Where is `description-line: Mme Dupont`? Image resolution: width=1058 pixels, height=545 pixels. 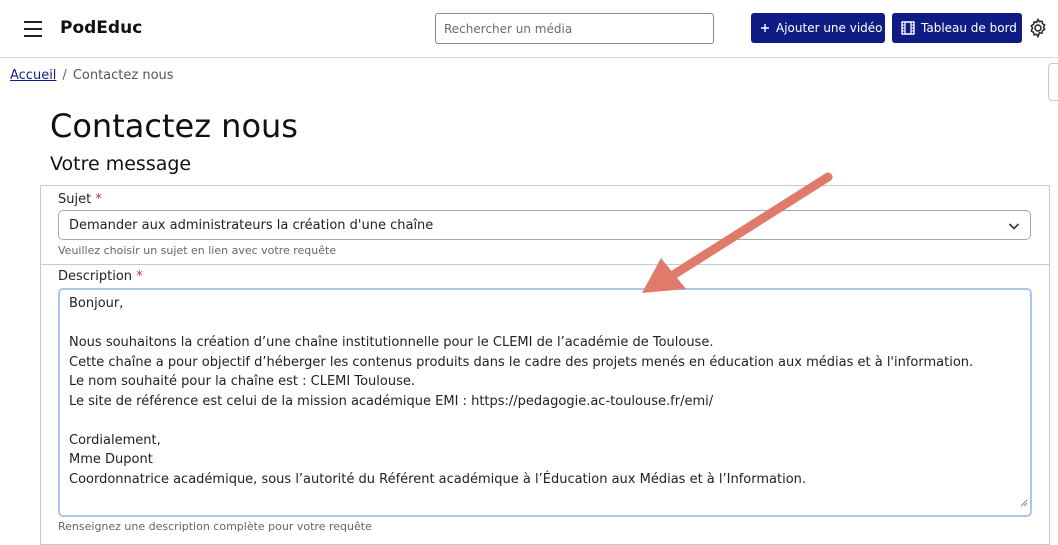 description-line: Mme Dupont is located at coordinates (111, 459).